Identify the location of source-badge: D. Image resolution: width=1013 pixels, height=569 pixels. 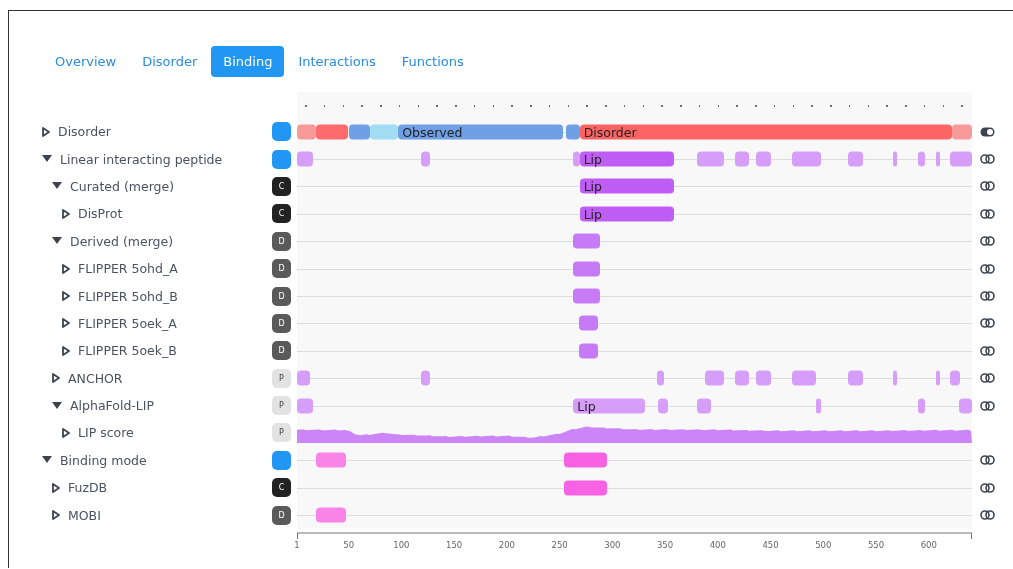
(281, 515).